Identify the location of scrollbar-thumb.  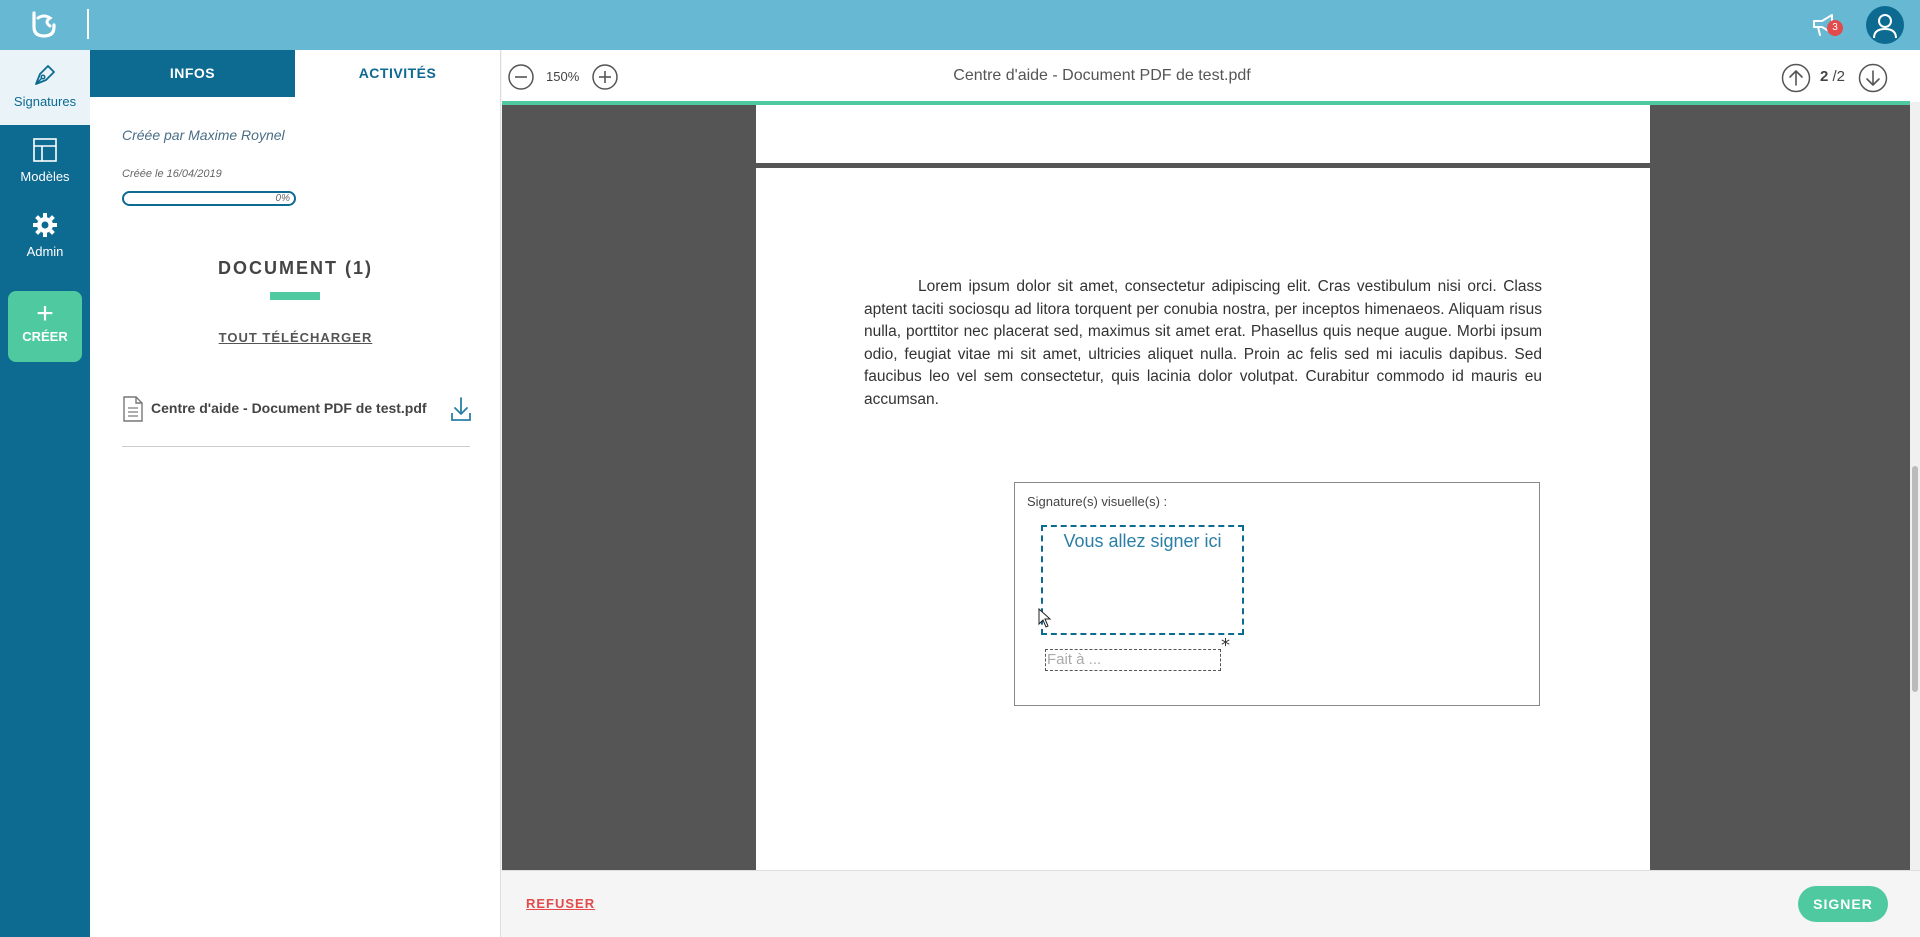
(1915, 579).